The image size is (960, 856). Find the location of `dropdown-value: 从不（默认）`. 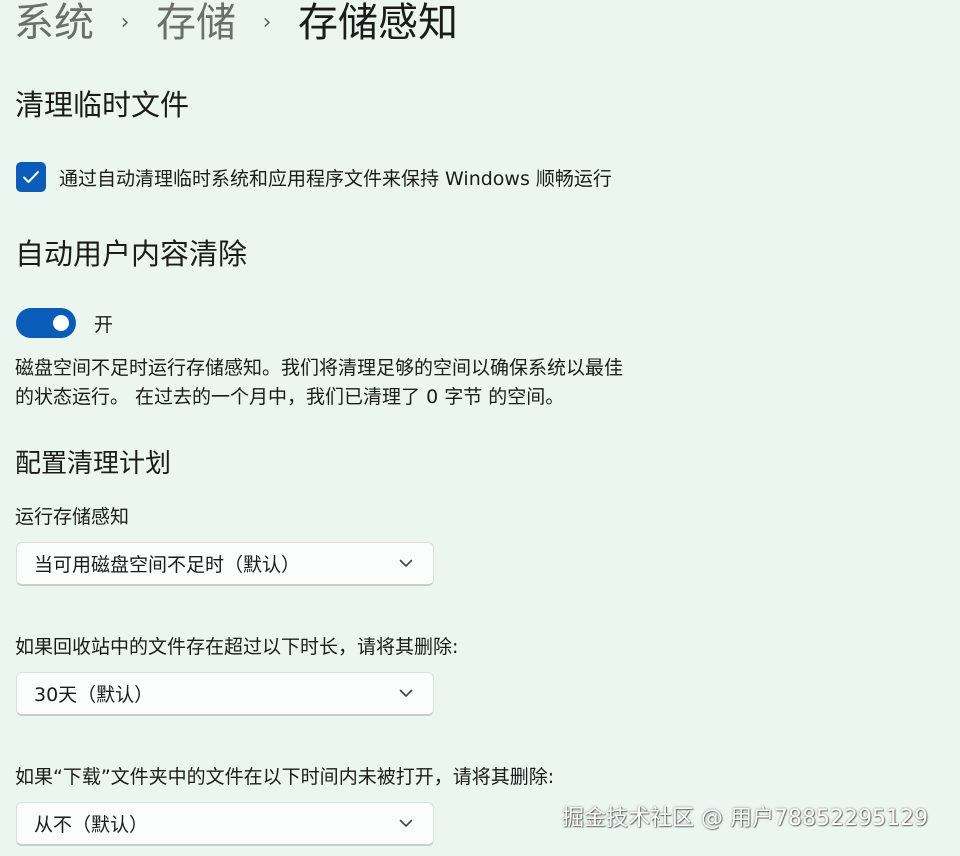

dropdown-value: 从不（默认） is located at coordinates (91, 825).